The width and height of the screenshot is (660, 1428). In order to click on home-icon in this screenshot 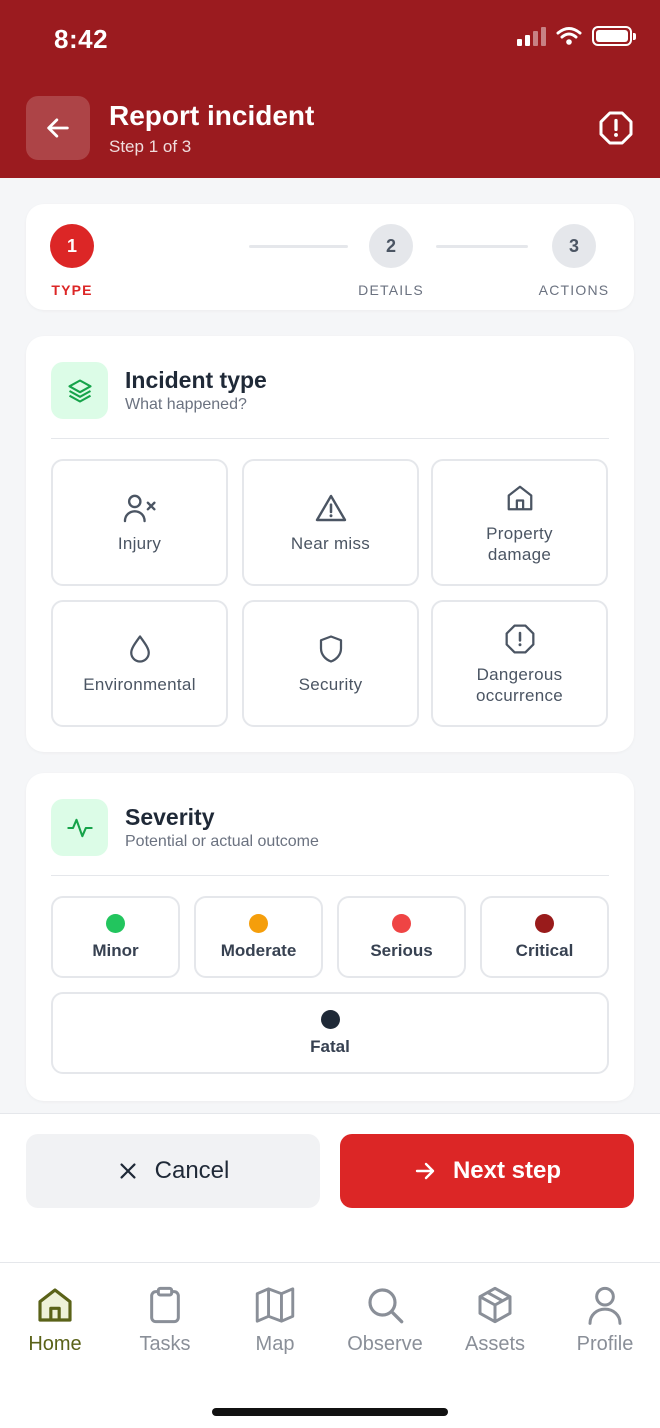, I will do `click(55, 1305)`.